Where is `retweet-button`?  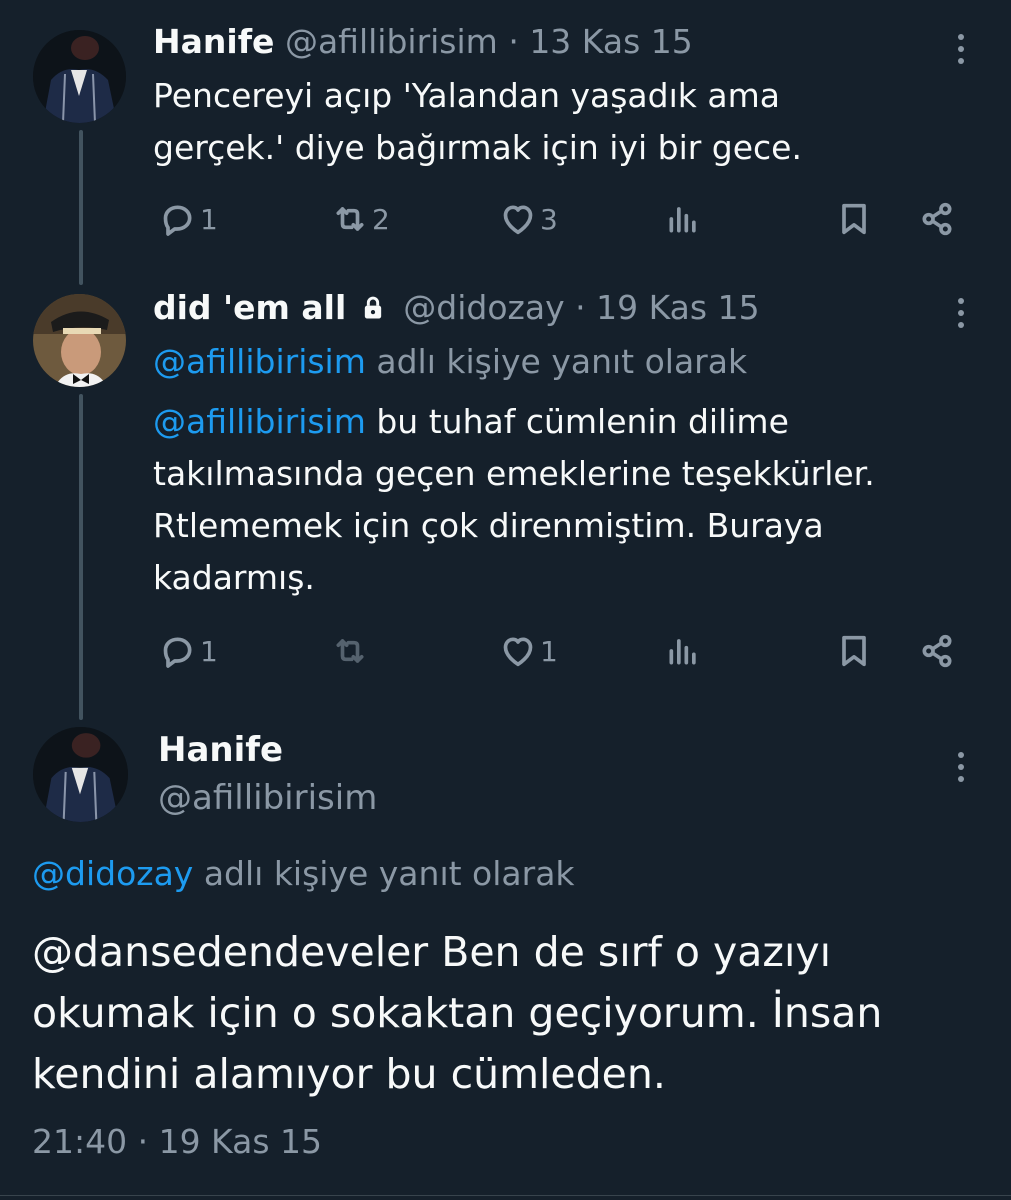 retweet-button is located at coordinates (350, 651).